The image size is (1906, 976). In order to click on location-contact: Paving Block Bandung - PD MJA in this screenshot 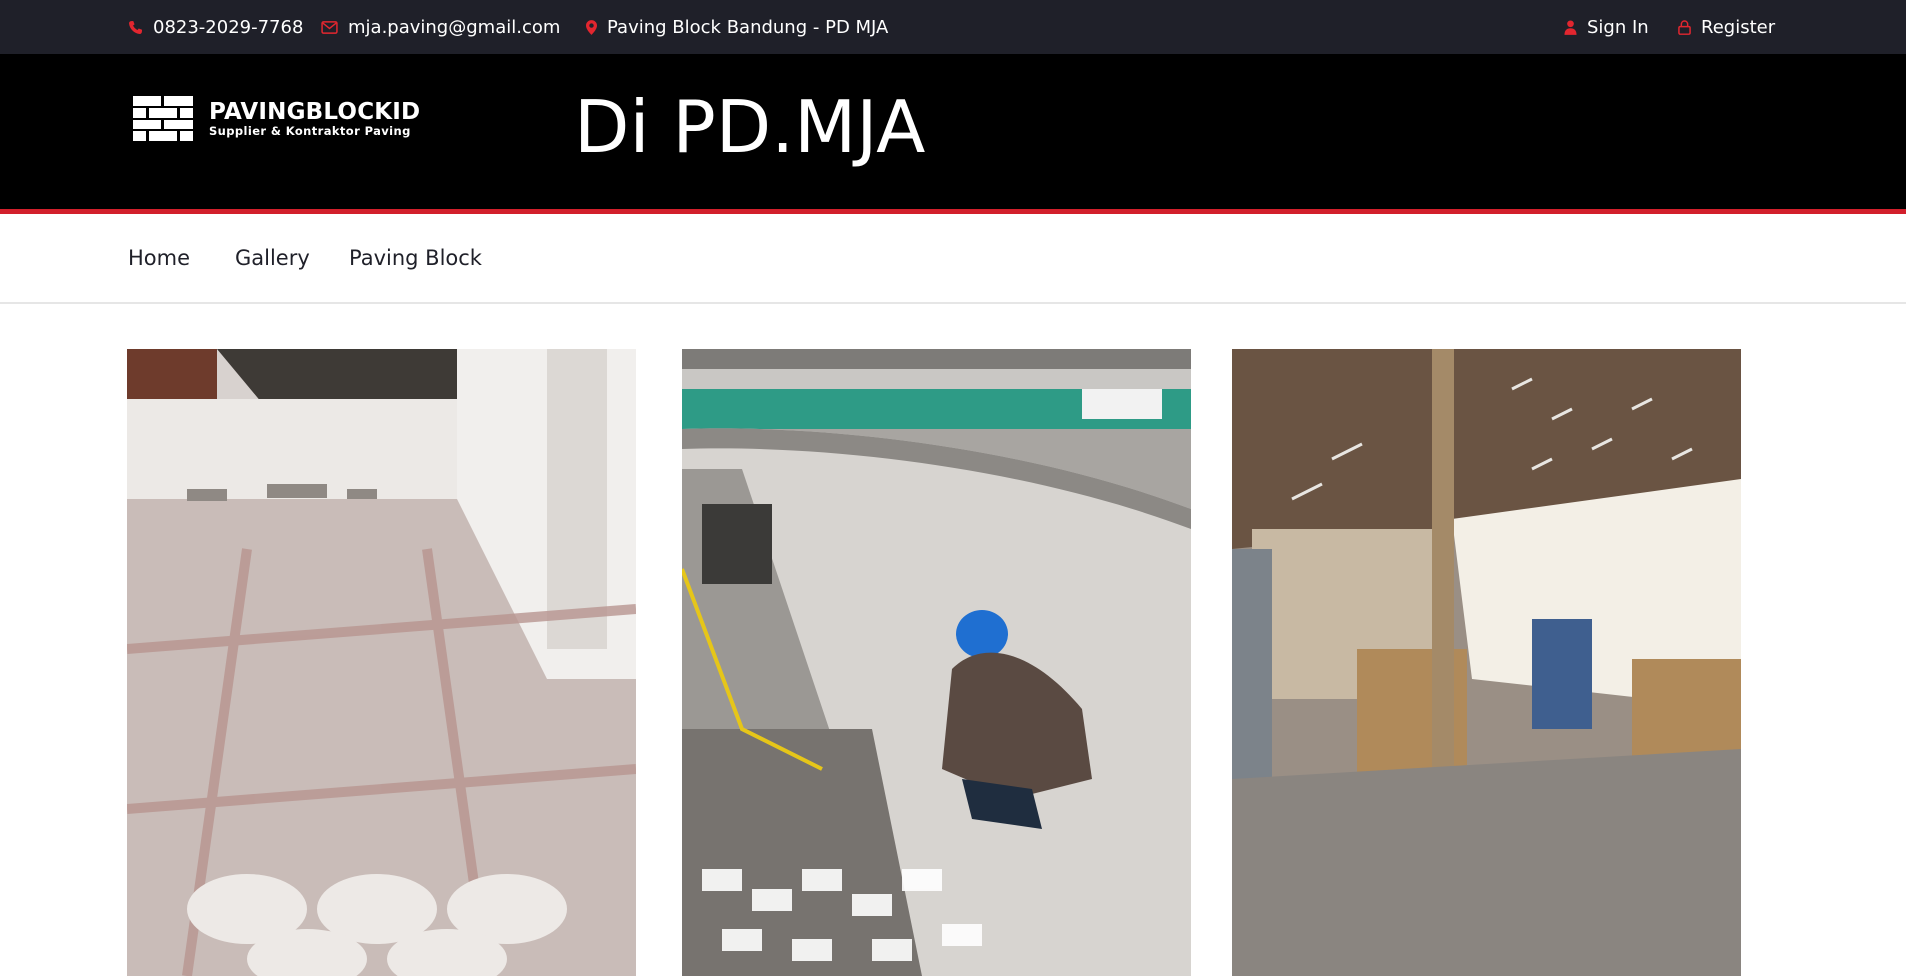, I will do `click(737, 27)`.